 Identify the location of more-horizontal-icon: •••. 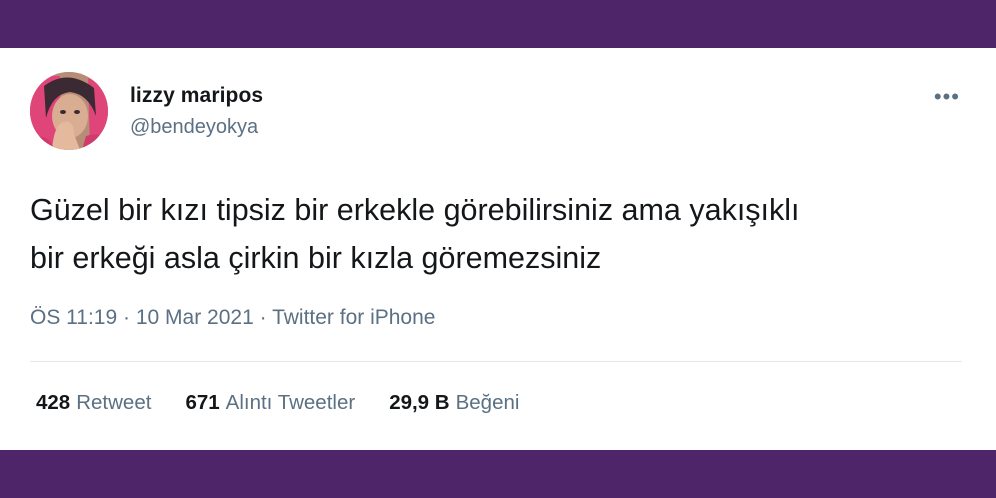
(947, 97).